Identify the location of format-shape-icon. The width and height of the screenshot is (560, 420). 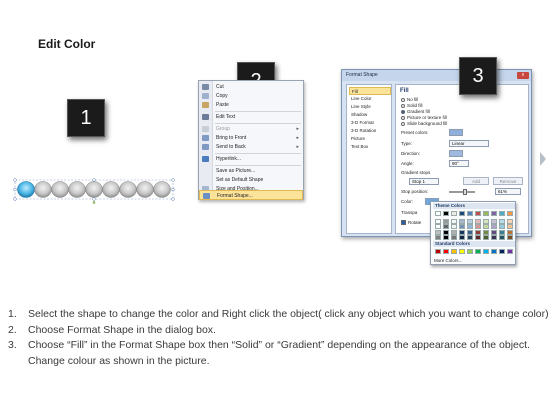
(206, 196).